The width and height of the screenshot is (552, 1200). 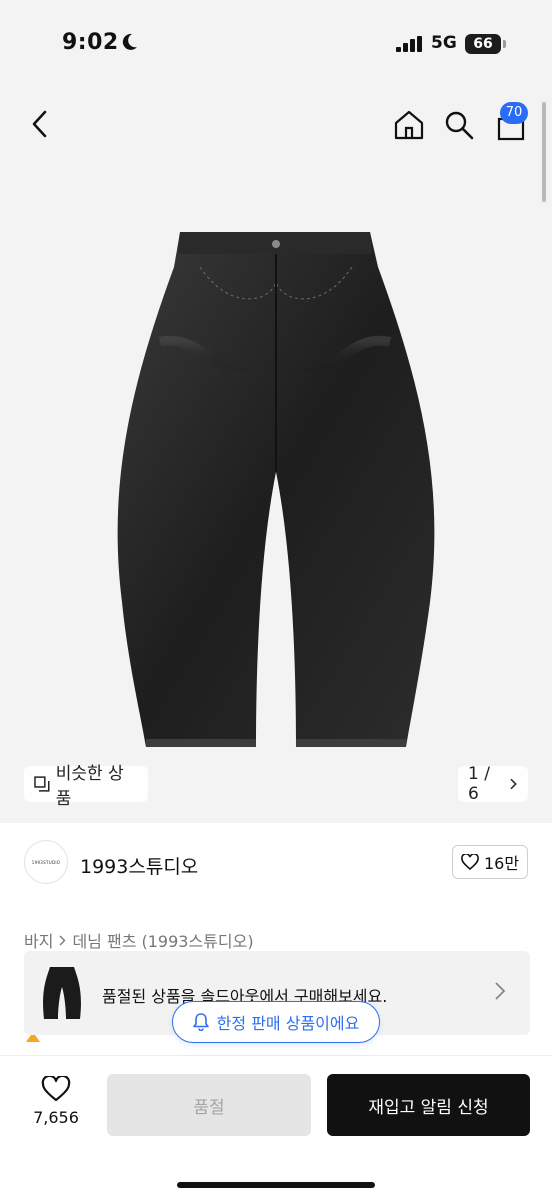 I want to click on network-label: 5G, so click(x=444, y=43).